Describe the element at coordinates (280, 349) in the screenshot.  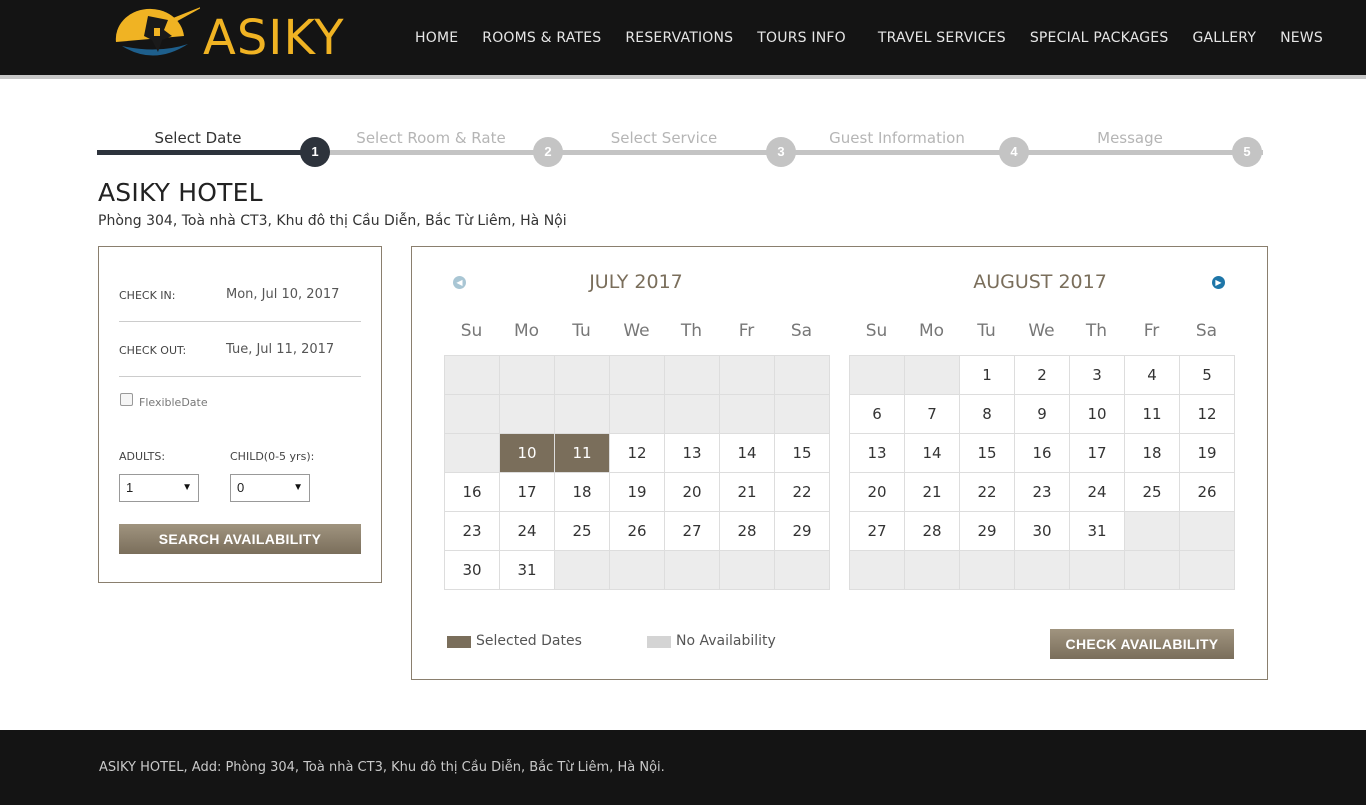
I see `check-out-value: Tue, Jul 11, 2017` at that location.